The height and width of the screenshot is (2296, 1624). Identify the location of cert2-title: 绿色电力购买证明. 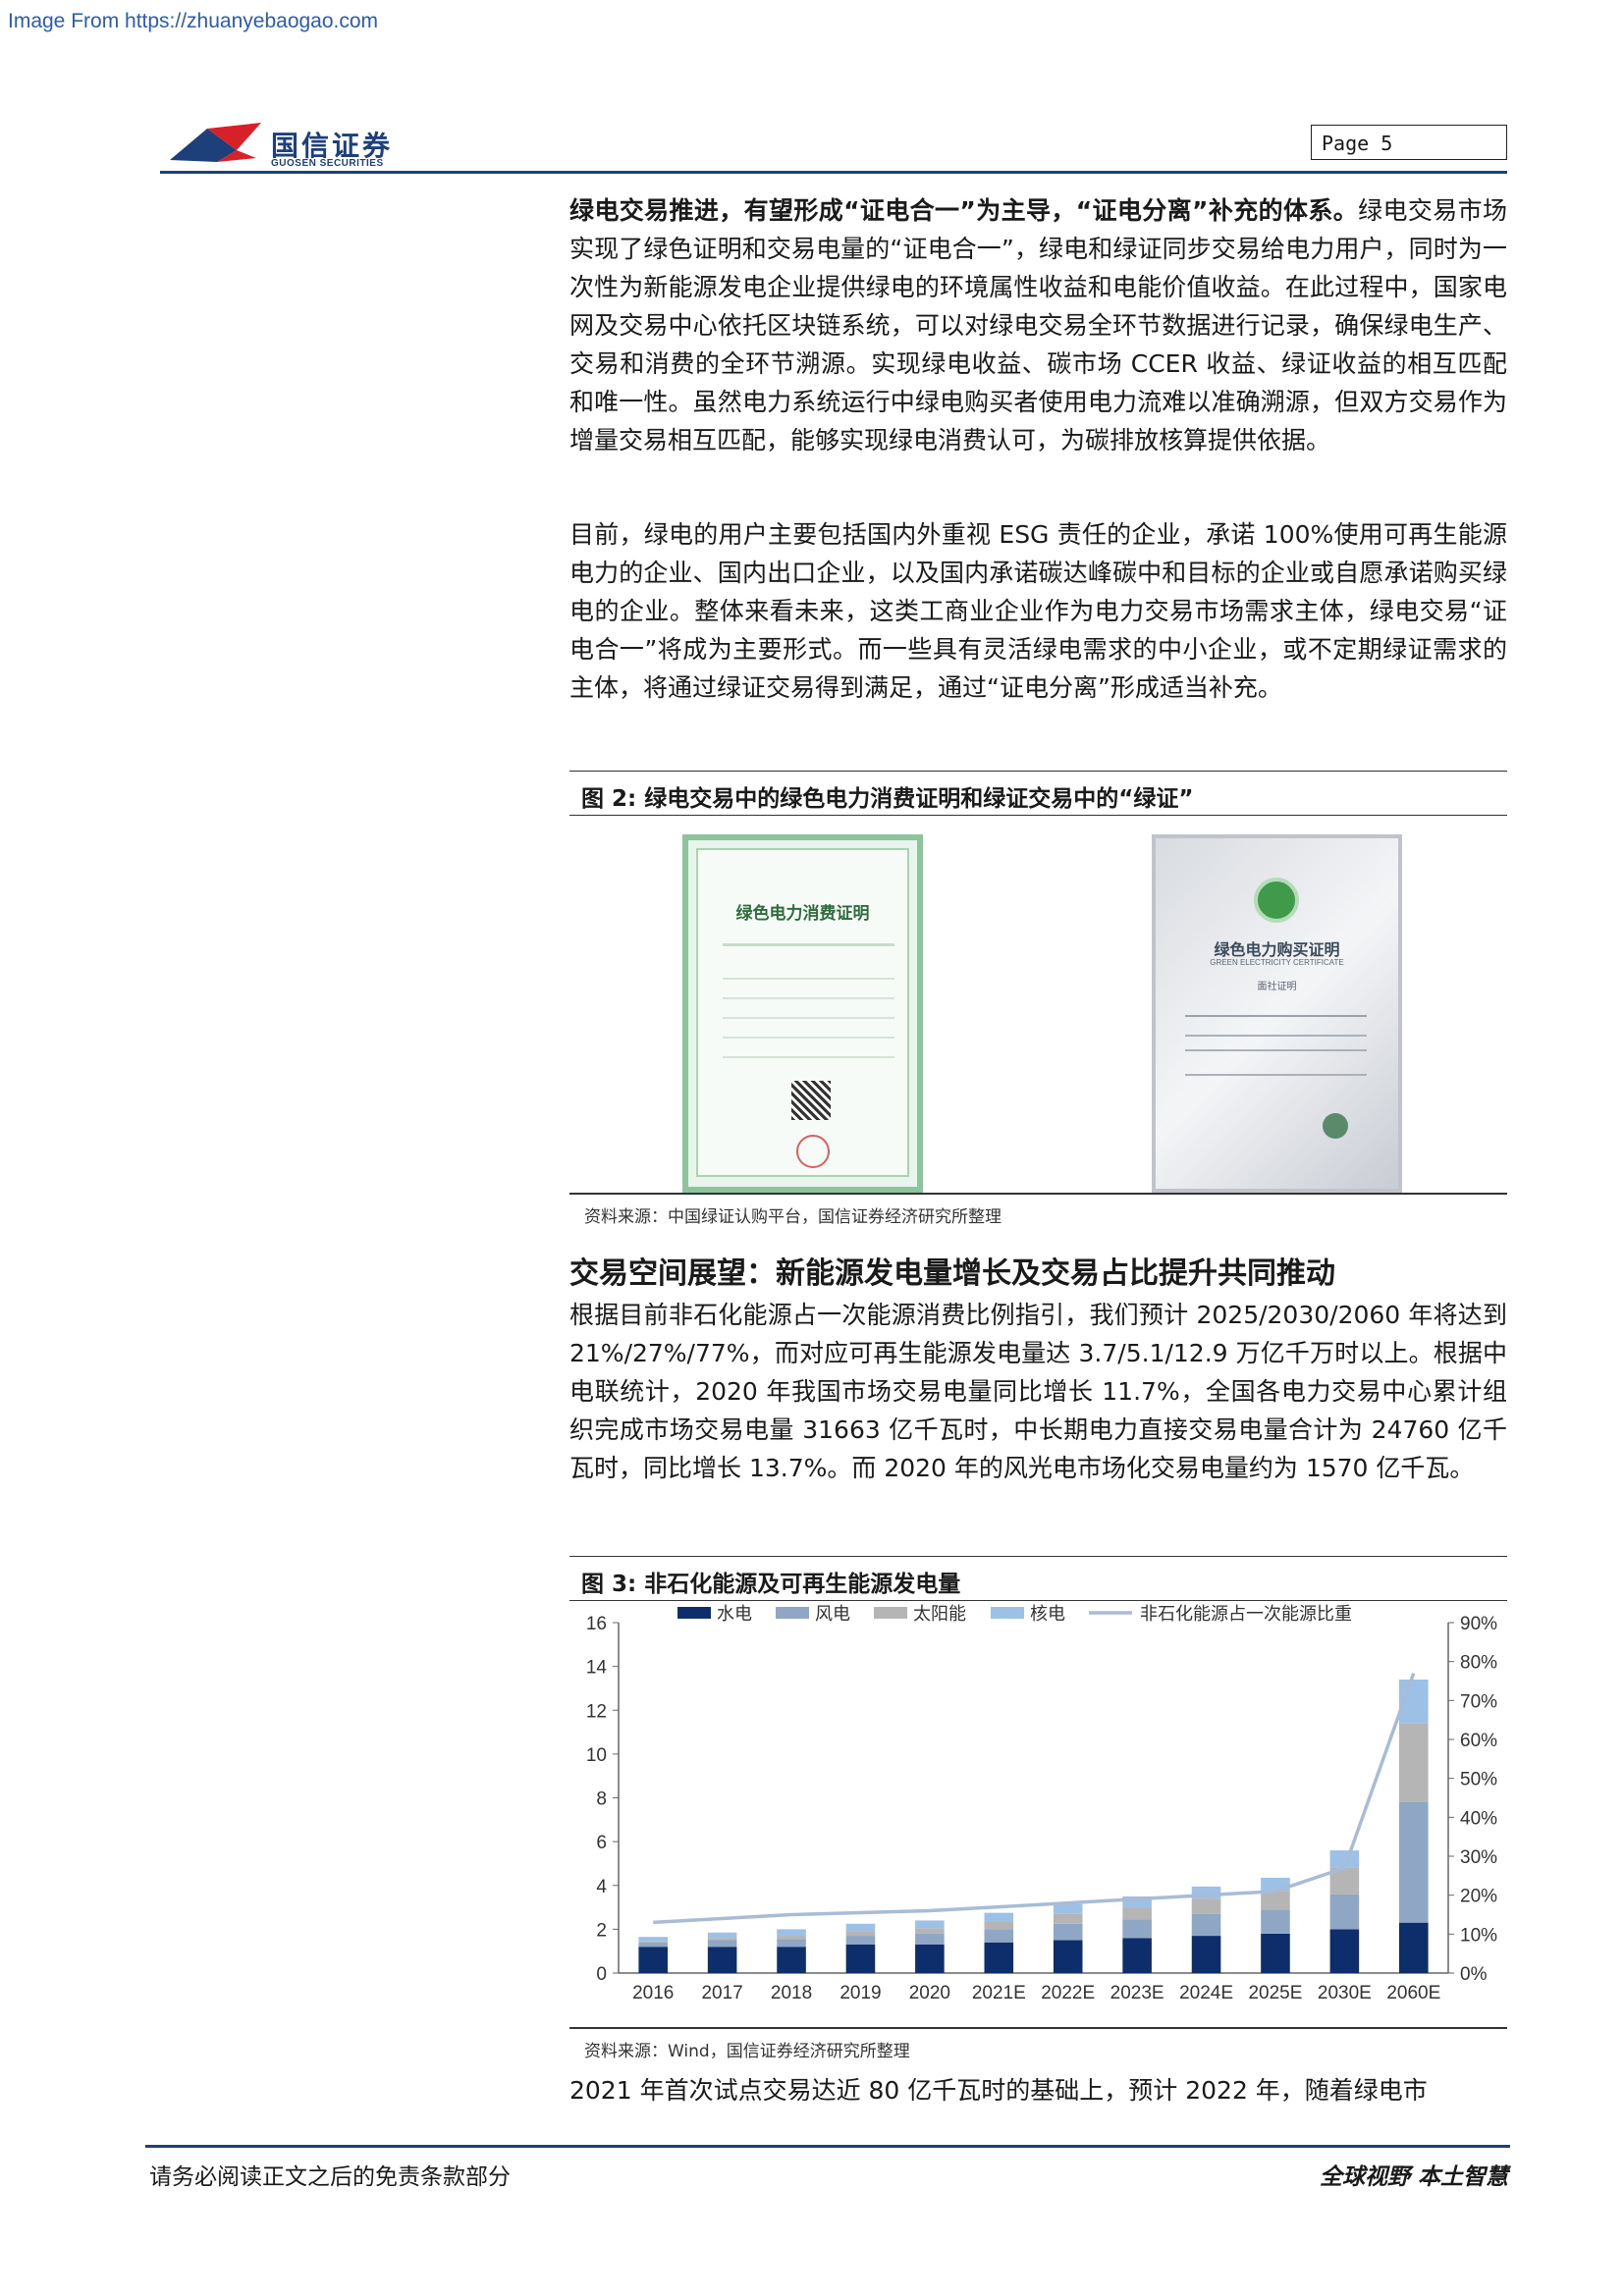
(1277, 949).